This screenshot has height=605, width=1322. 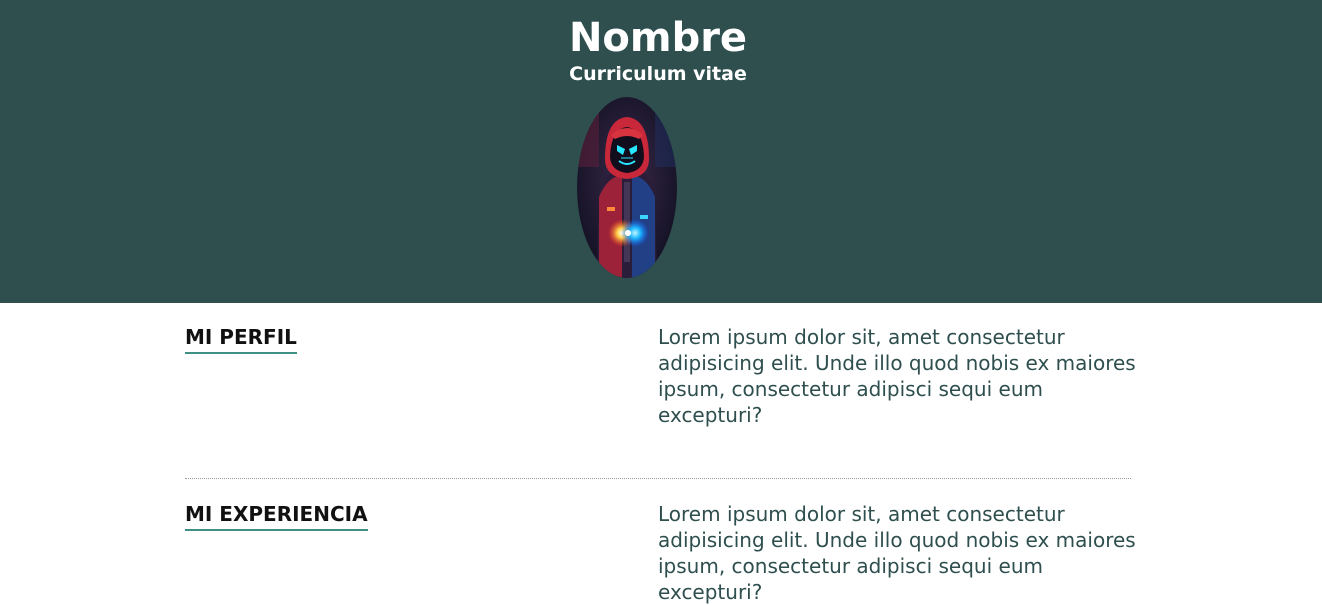 I want to click on hooded-figure-avatar-icon, so click(x=627, y=187).